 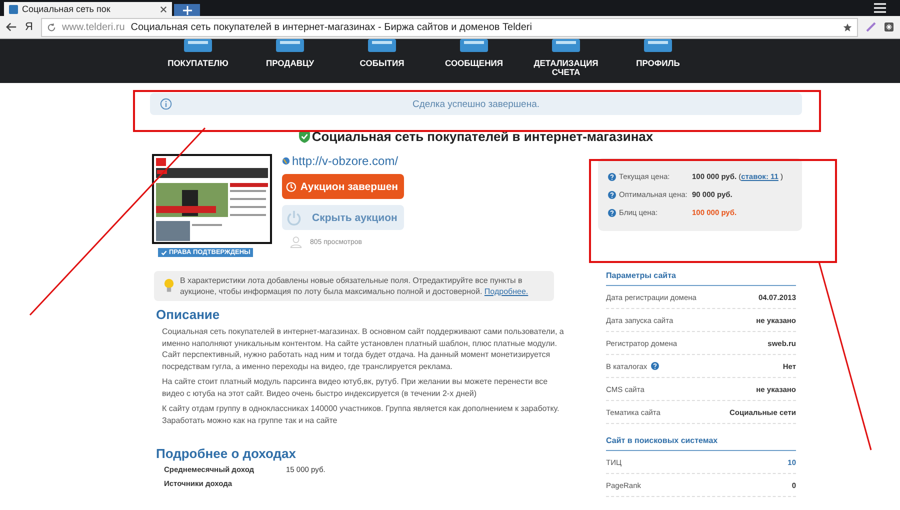 What do you see at coordinates (847, 27) in the screenshot?
I see `star-icon` at bounding box center [847, 27].